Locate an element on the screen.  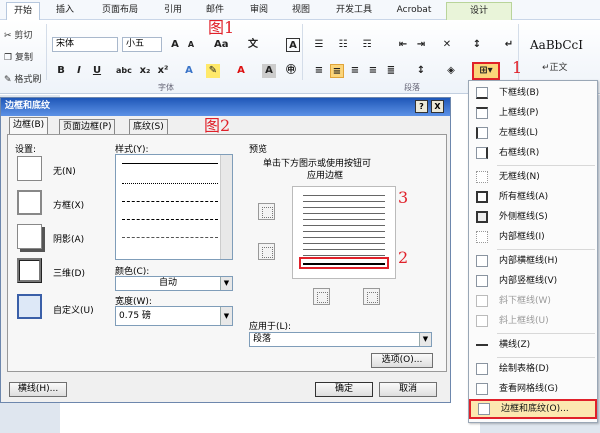
setting-shadow-label: 阴影(A) is located at coordinates (68, 238).